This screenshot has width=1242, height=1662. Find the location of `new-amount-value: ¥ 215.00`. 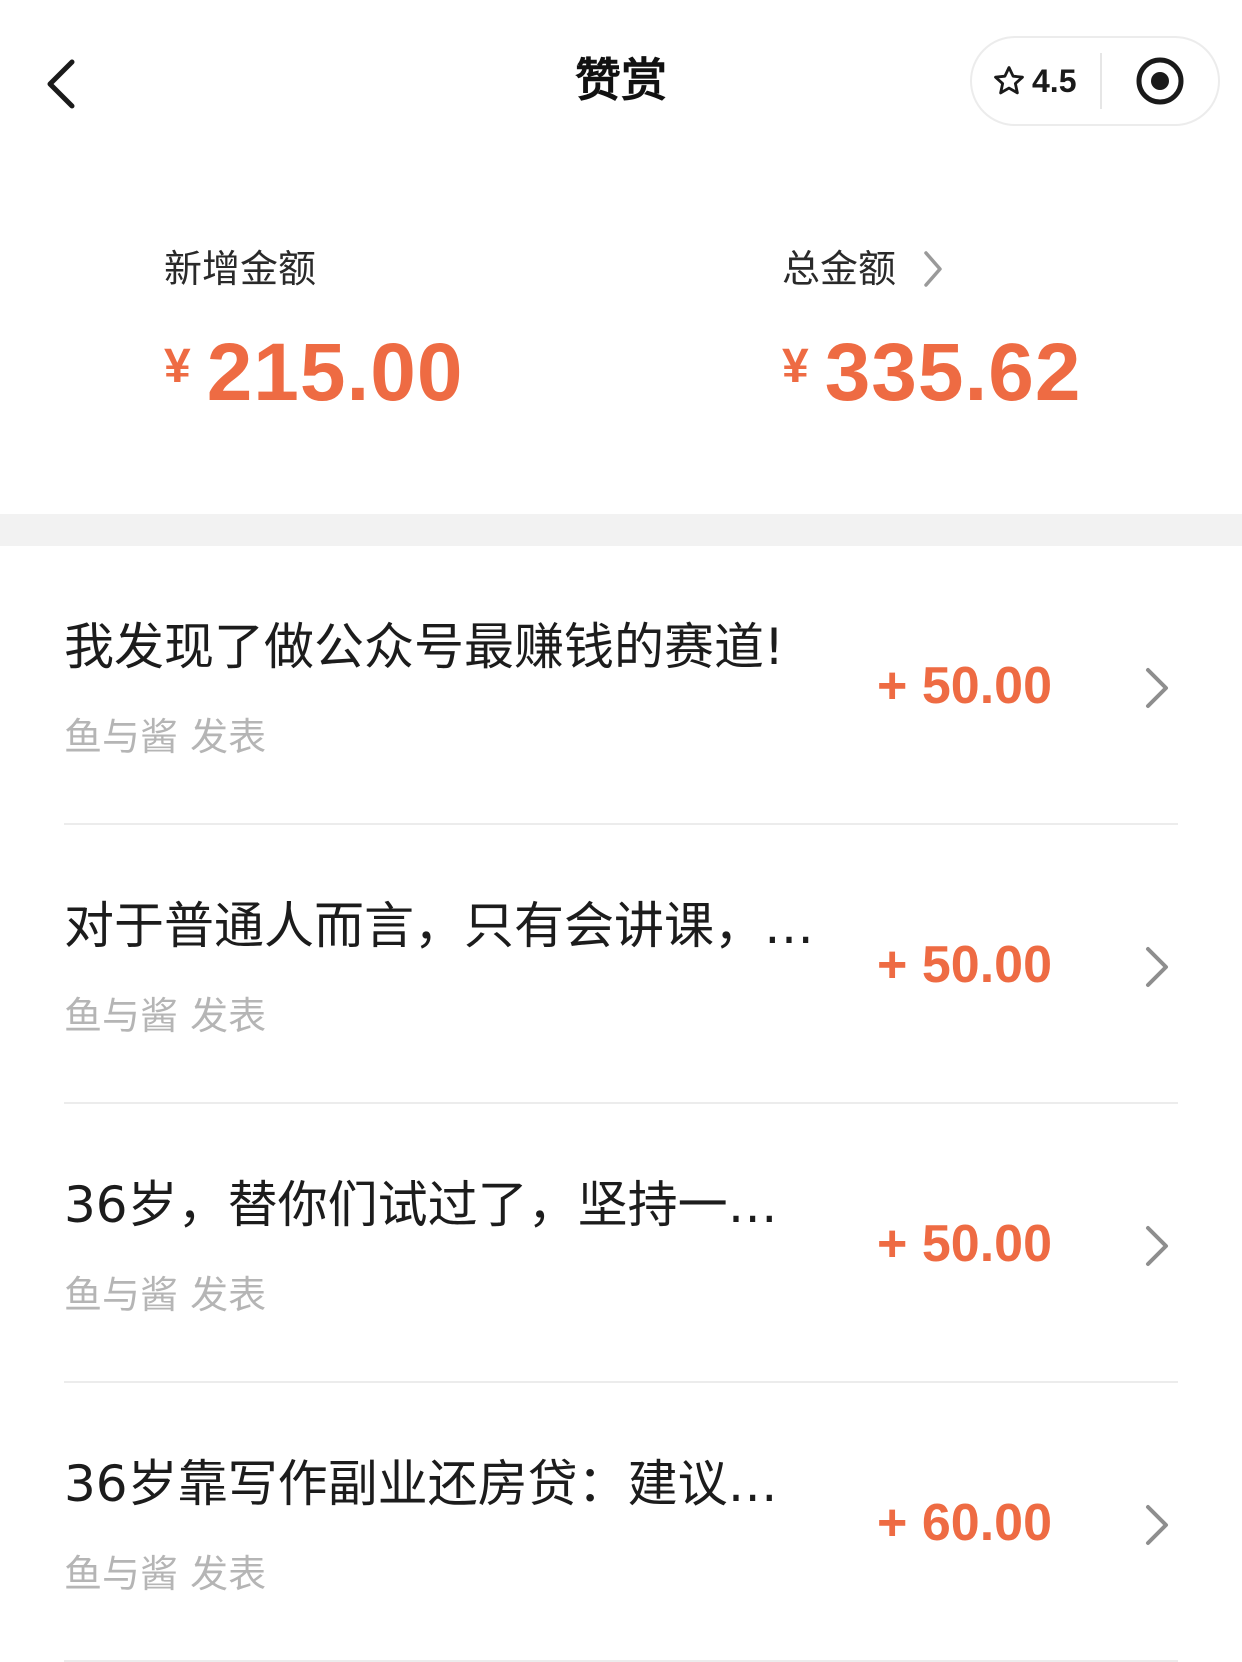

new-amount-value: ¥ 215.00 is located at coordinates (314, 373).